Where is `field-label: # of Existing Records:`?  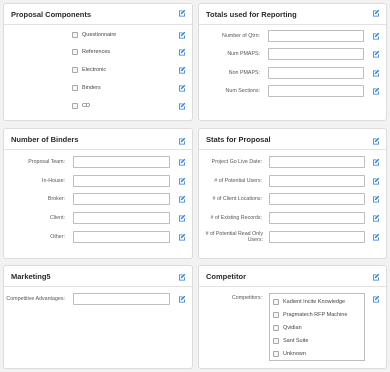
field-label: # of Existing Records: is located at coordinates (236, 218).